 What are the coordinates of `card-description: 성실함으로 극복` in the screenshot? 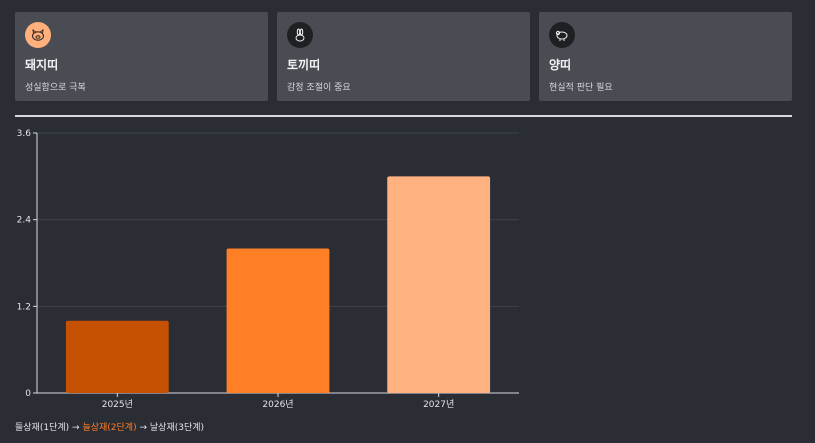 It's located at (55, 88).